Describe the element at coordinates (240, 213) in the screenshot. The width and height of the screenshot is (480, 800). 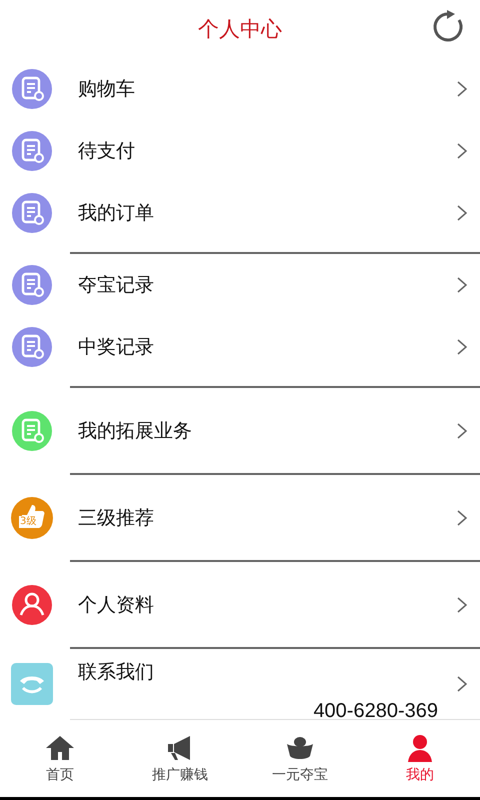
I see `menu-item: 我的订单` at that location.